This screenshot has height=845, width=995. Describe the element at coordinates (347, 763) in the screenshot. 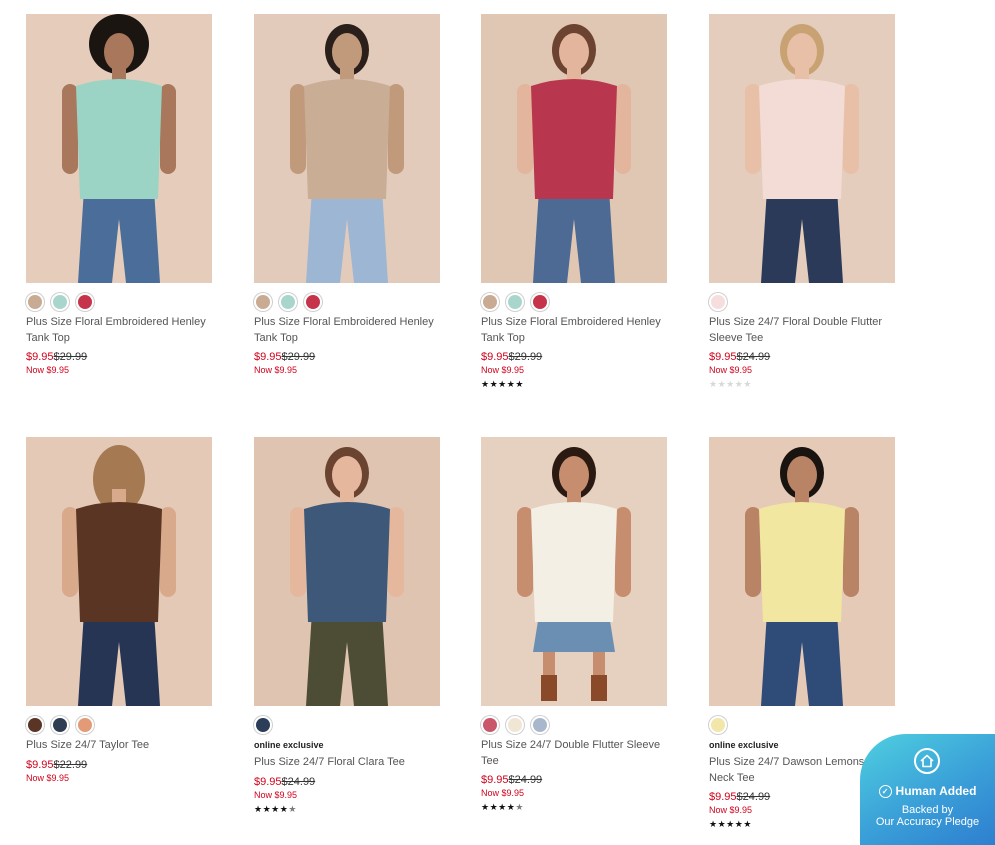

I see `product-name: Plus Size 24/7 Floral Clara Tee` at that location.